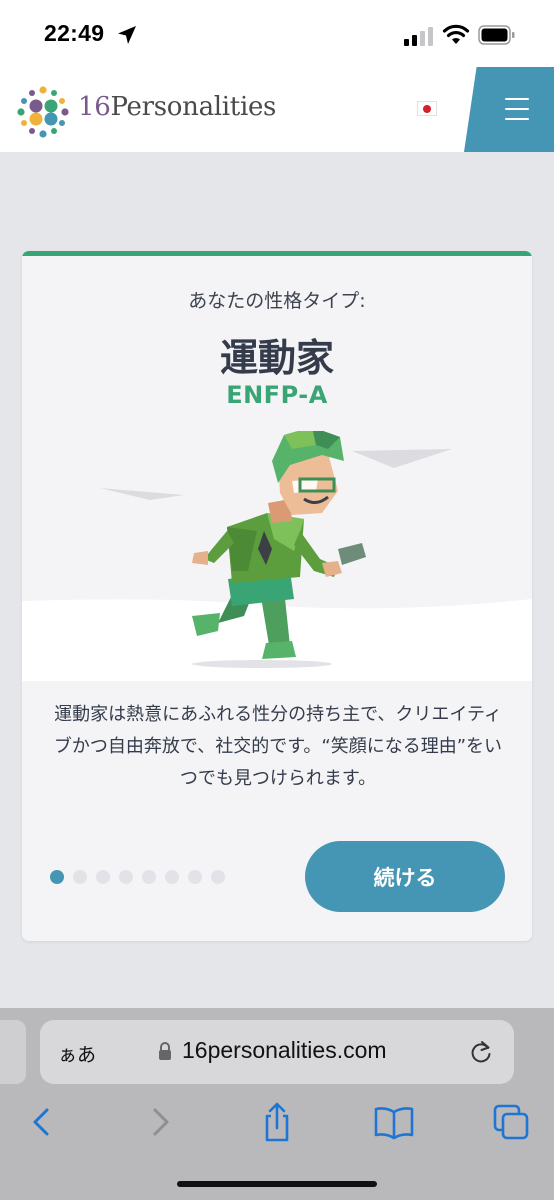  What do you see at coordinates (160, 1122) in the screenshot?
I see `forward-icon` at bounding box center [160, 1122].